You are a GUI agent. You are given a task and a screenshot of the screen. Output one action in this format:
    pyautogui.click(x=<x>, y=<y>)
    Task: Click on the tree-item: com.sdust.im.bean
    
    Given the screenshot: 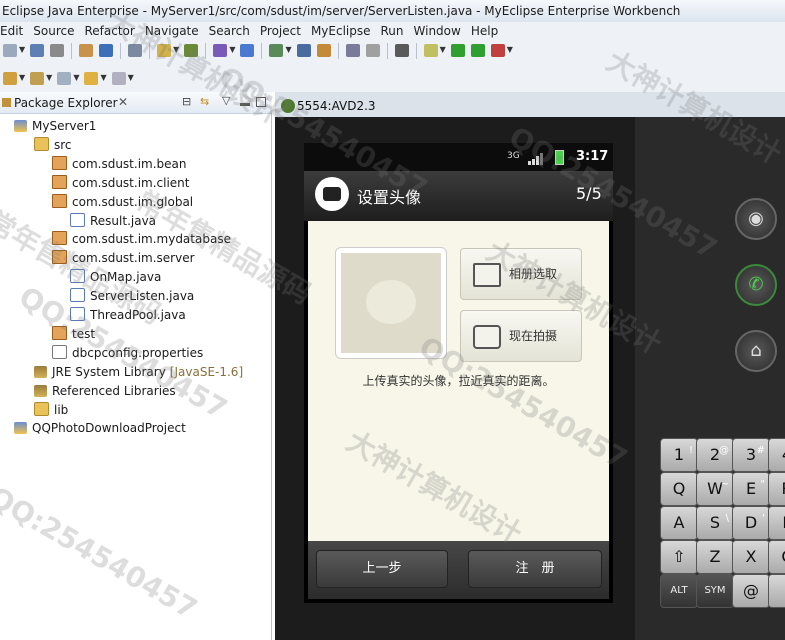 What is the action you would take?
    pyautogui.click(x=119, y=164)
    